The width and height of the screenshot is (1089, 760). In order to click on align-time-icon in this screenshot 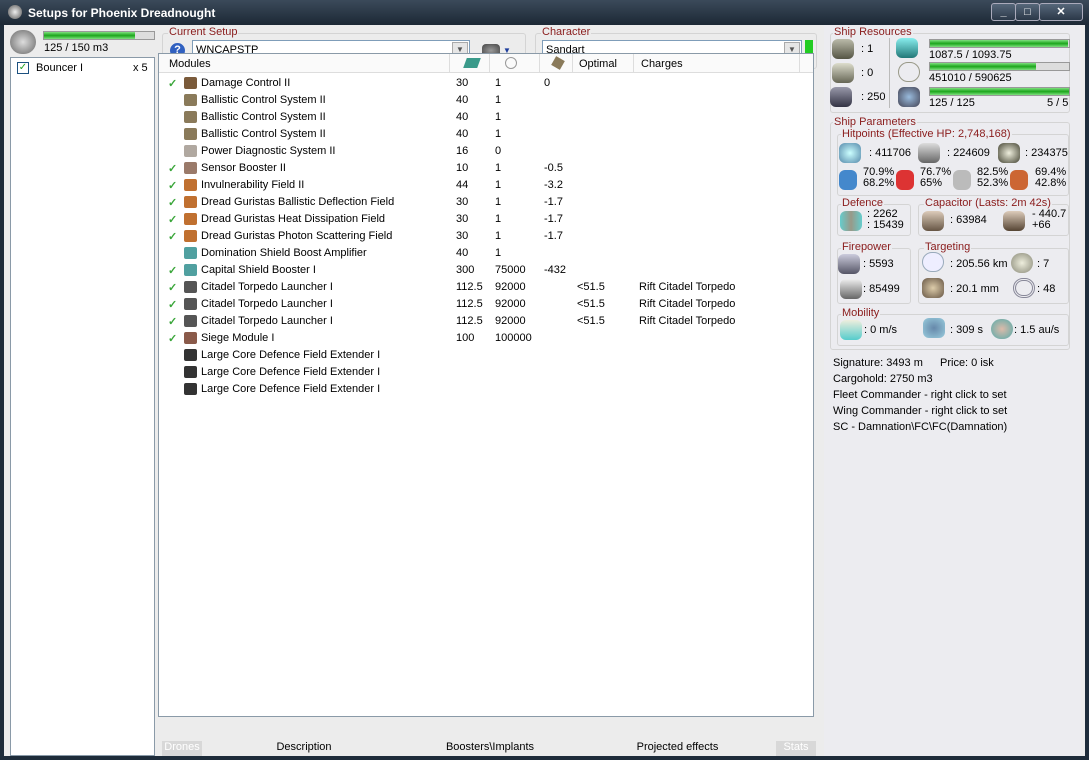, I will do `click(934, 328)`.